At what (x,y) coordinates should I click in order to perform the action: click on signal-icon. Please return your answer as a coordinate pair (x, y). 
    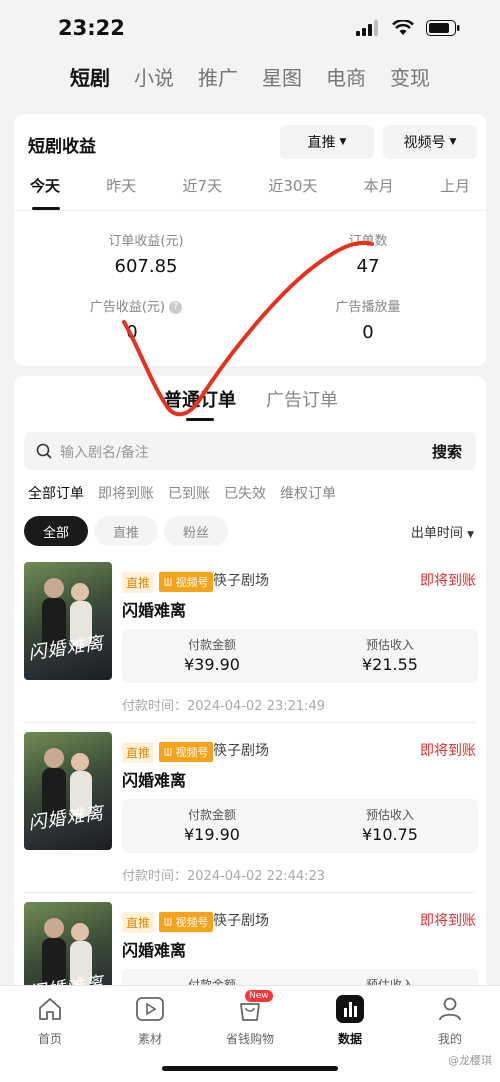
    Looking at the image, I should click on (367, 28).